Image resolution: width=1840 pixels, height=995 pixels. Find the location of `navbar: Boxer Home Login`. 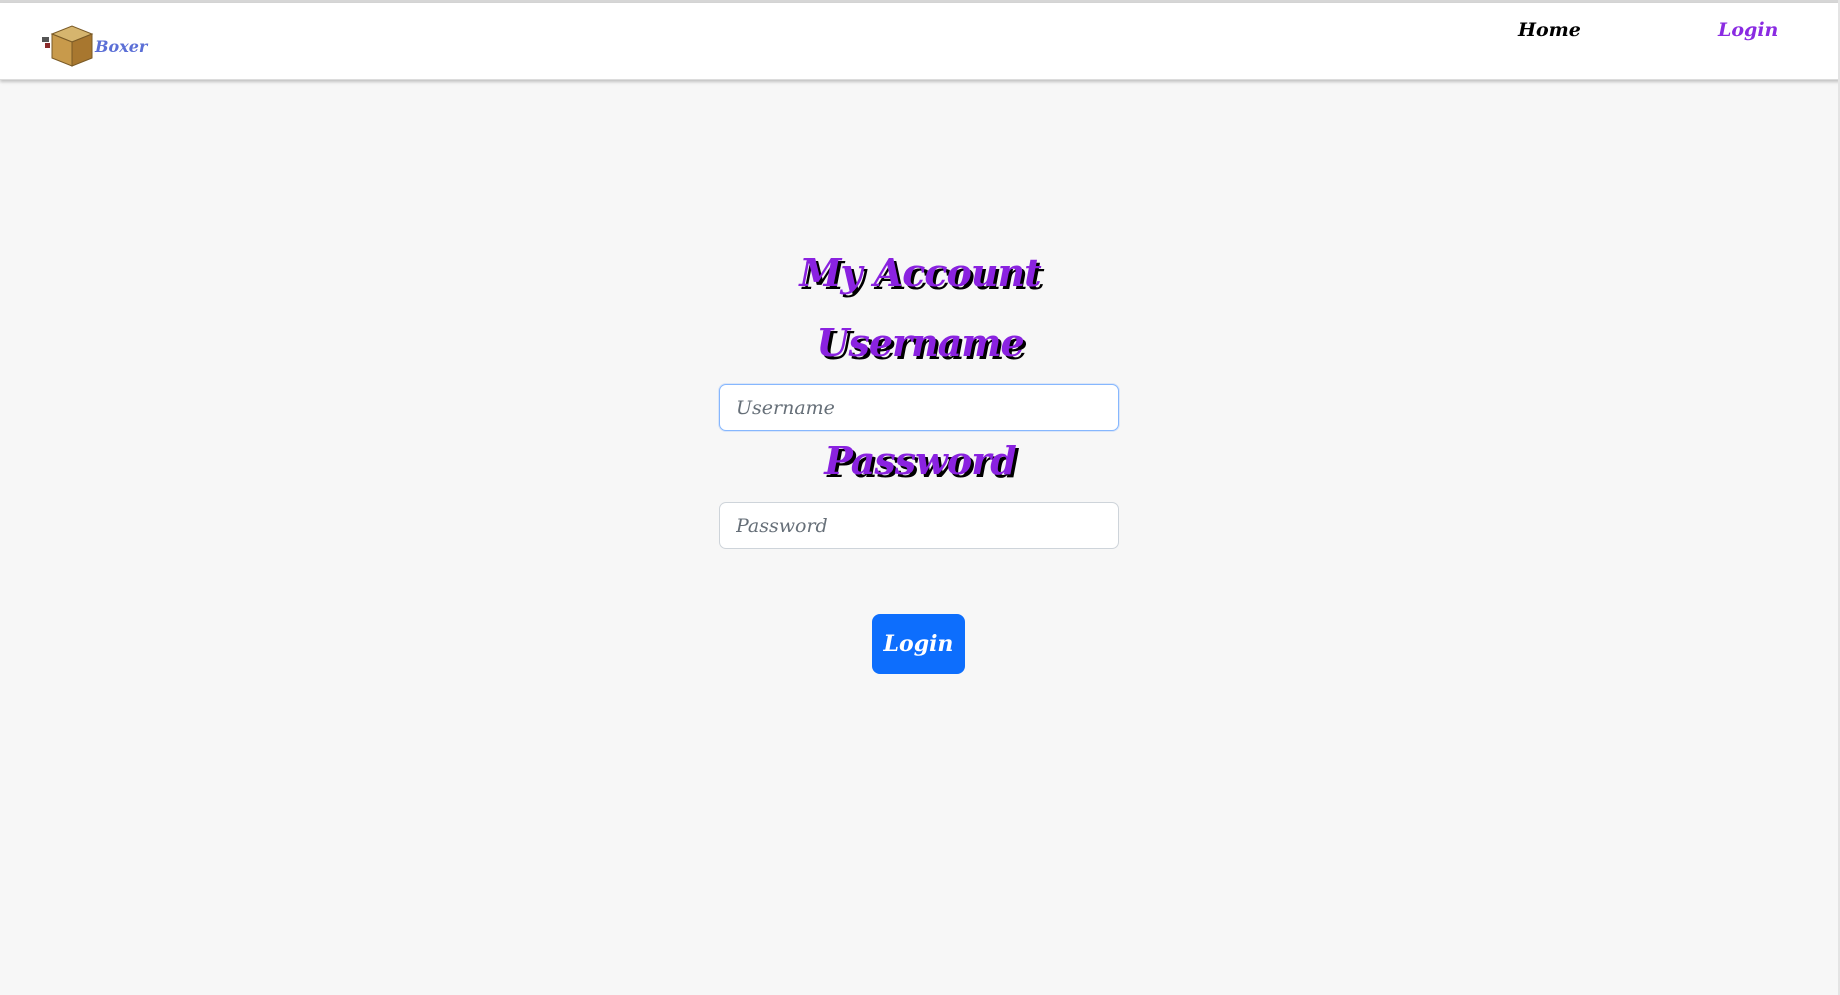

navbar: Boxer Home Login is located at coordinates (920, 41).